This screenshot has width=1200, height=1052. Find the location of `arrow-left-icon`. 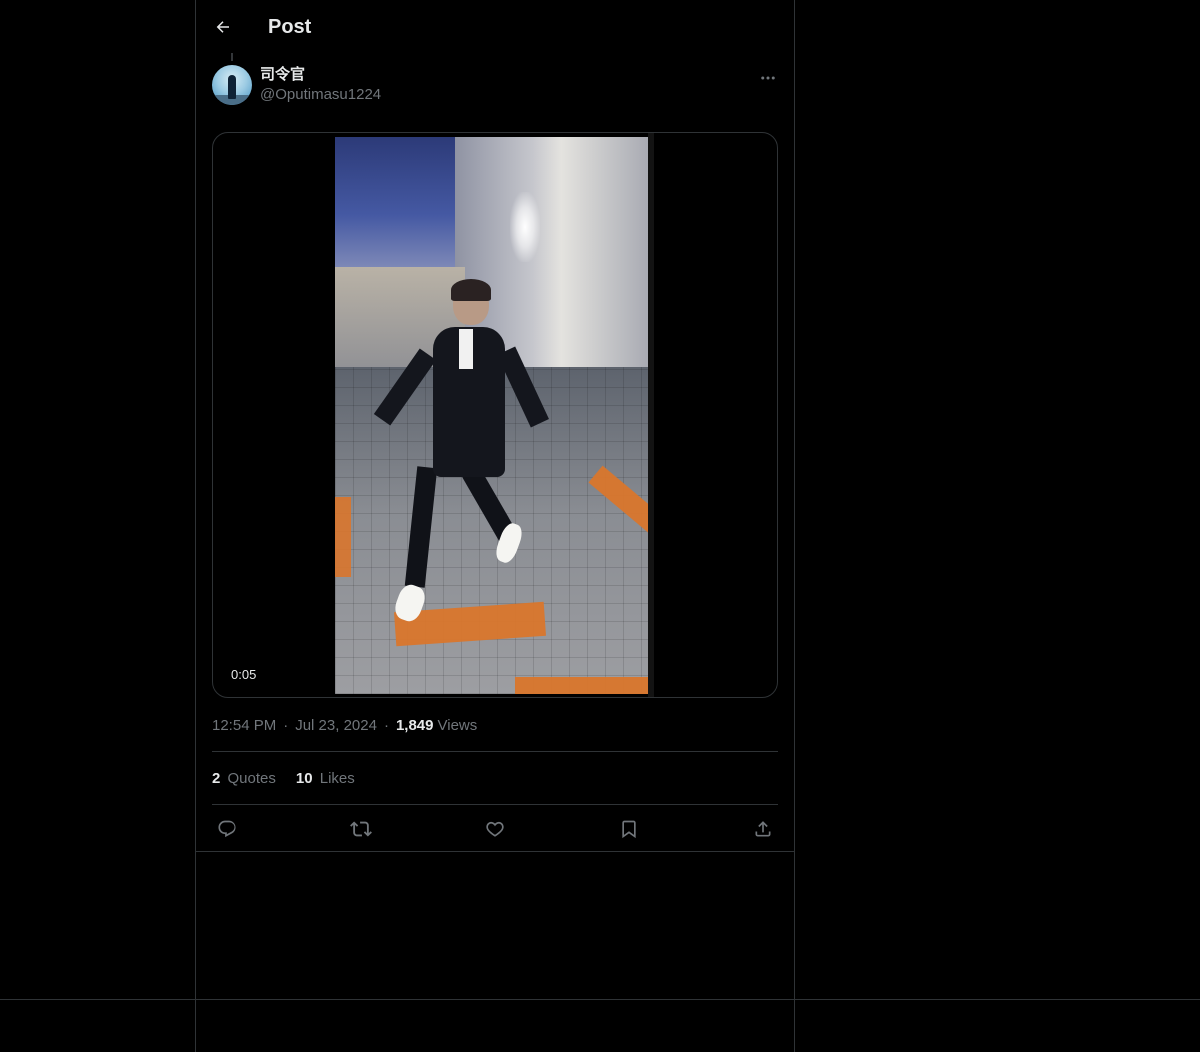

arrow-left-icon is located at coordinates (222, 27).